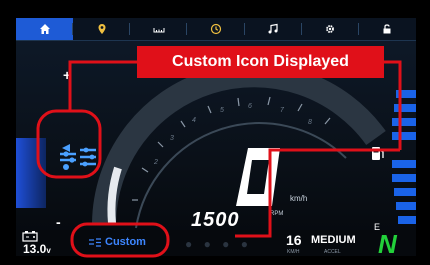 Image resolution: width=430 pixels, height=265 pixels. What do you see at coordinates (67, 75) in the screenshot?
I see `plus-button-label: +` at bounding box center [67, 75].